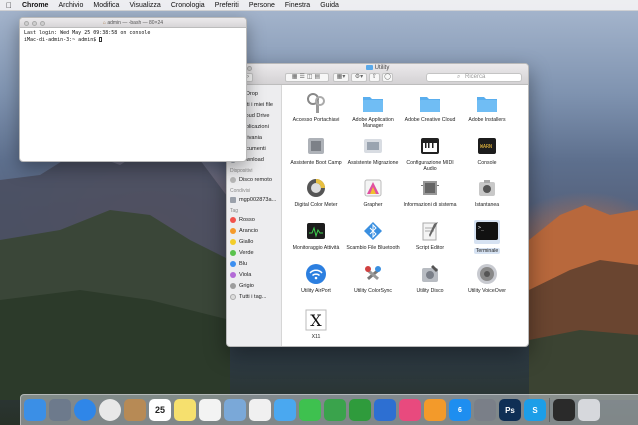  I want to click on launchpad-icon, so click(60, 410).